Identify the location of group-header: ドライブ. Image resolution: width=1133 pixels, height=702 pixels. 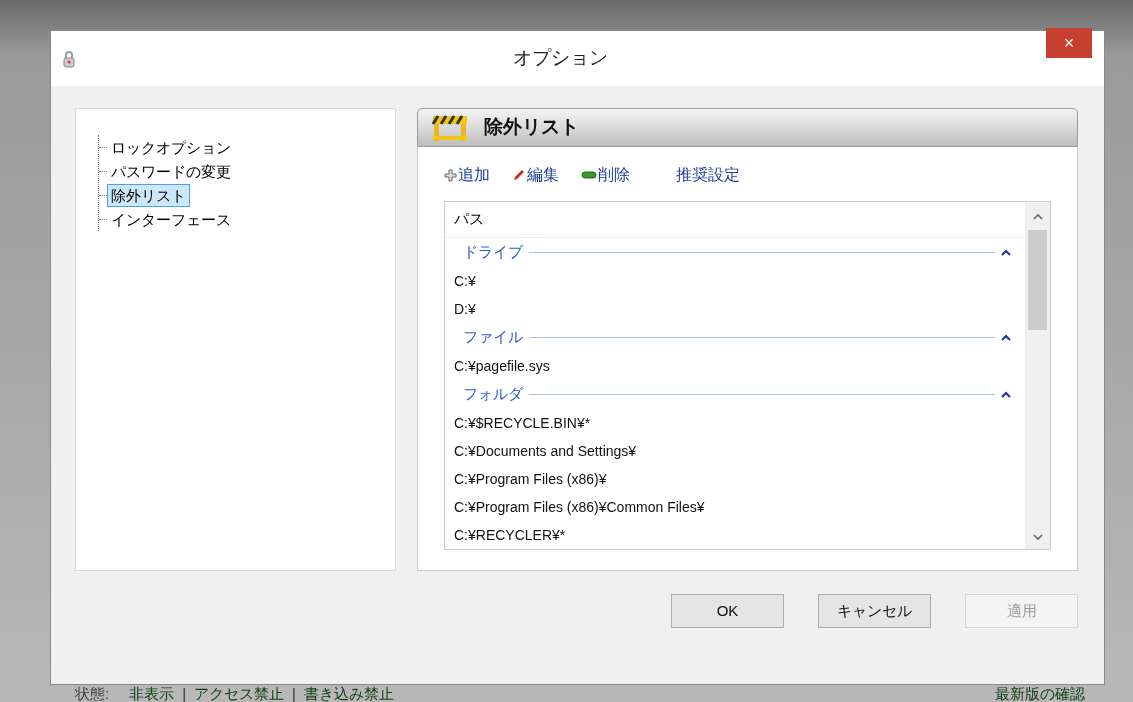
(493, 252).